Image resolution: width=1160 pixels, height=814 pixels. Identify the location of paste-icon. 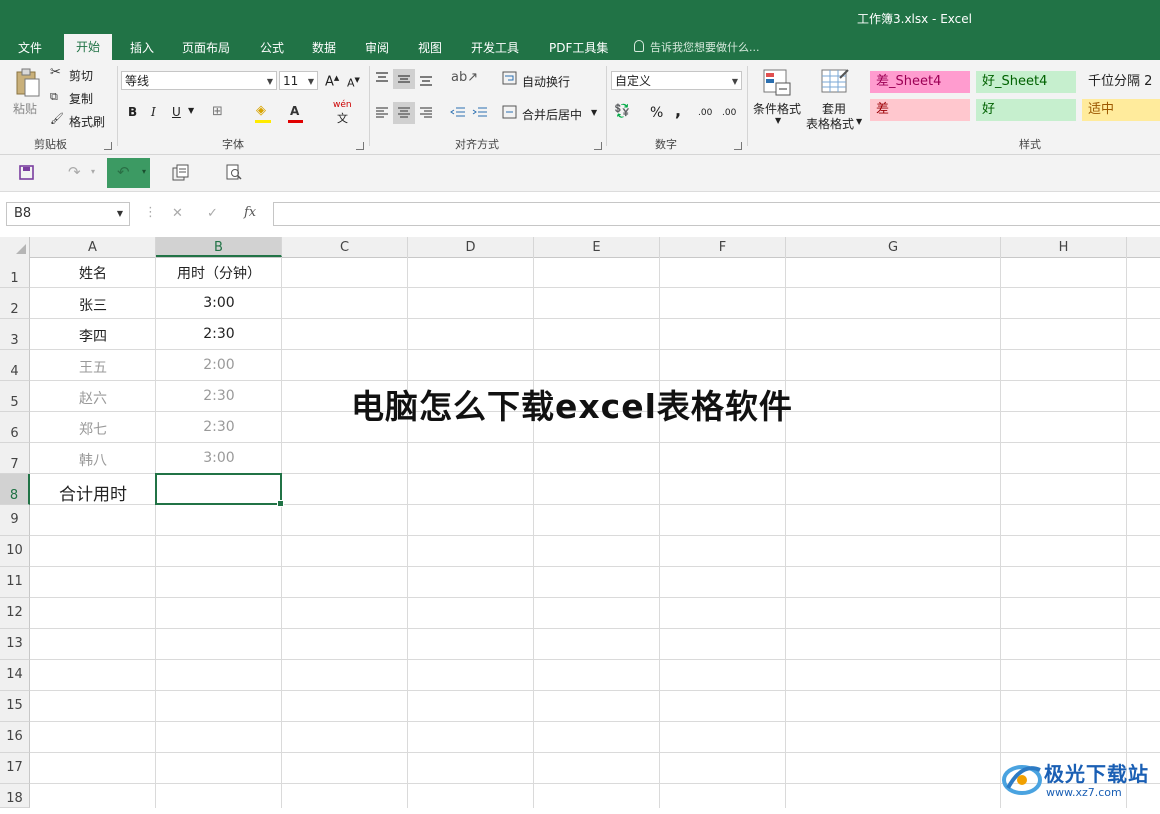
(28, 83).